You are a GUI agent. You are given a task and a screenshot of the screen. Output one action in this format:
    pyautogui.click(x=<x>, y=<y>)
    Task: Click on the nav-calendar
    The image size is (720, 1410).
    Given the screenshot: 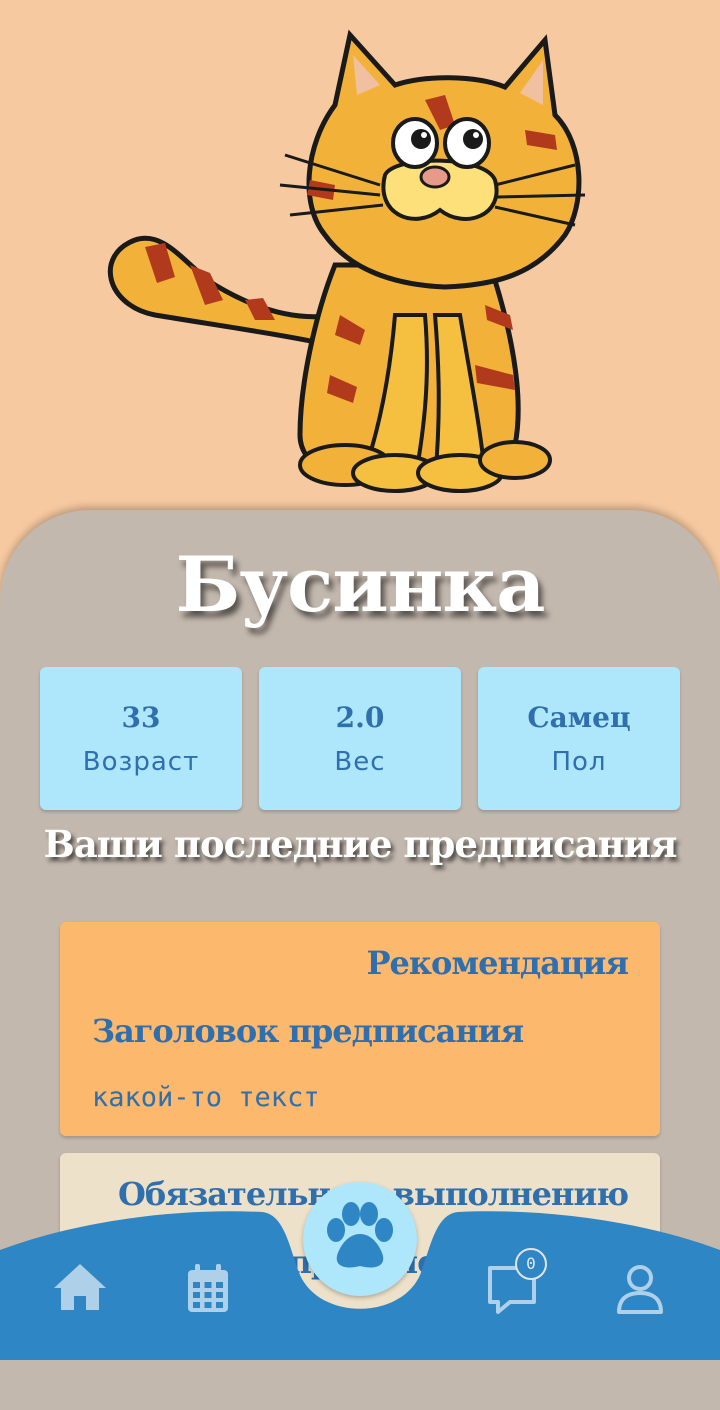 What is the action you would take?
    pyautogui.click(x=208, y=1288)
    